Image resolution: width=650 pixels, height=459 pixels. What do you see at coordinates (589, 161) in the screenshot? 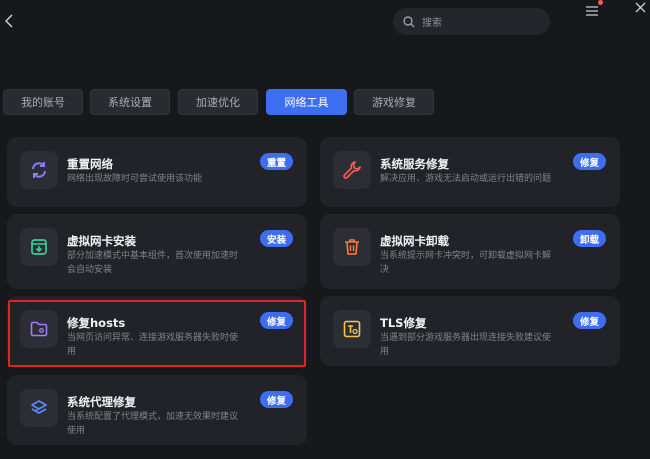
I see `repair-button: 修复` at bounding box center [589, 161].